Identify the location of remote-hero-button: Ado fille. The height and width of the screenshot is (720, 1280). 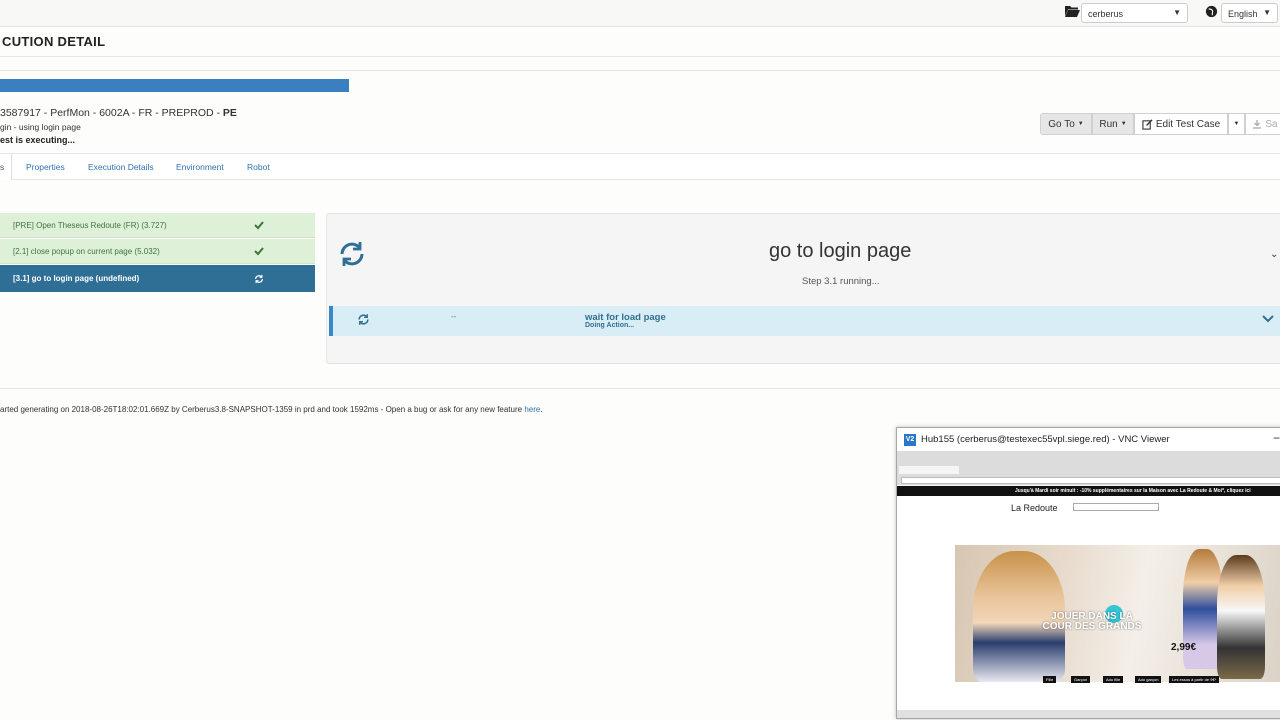
(1113, 679).